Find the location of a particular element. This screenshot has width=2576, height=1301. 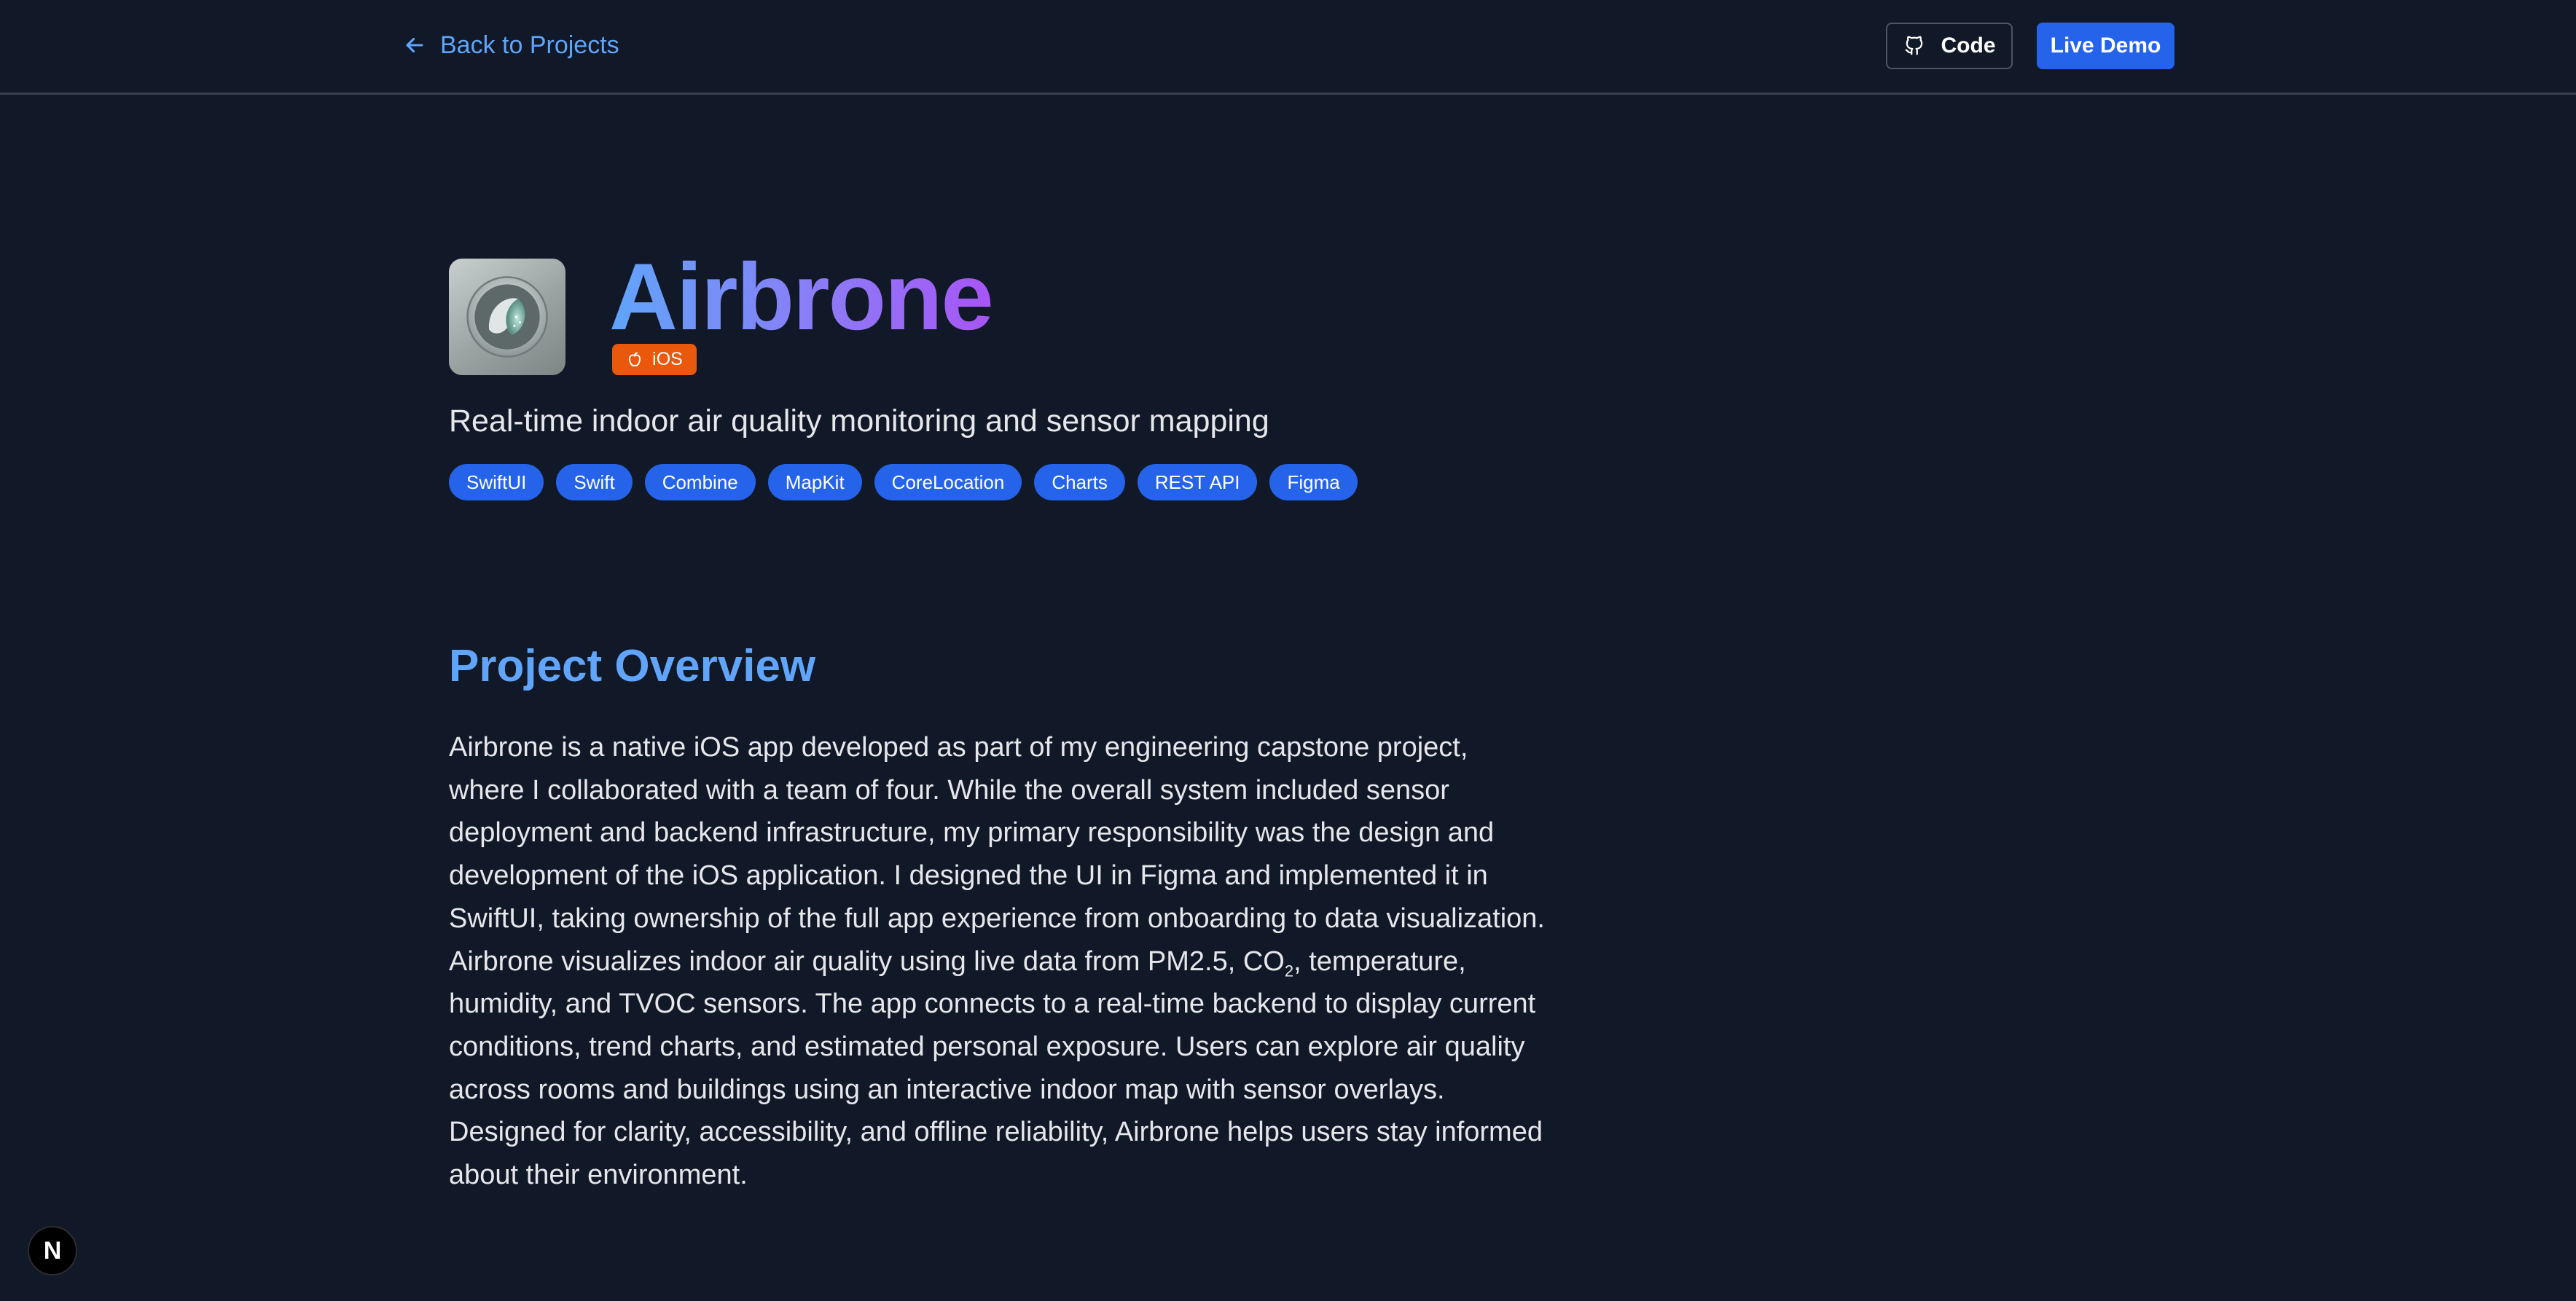

github-icon is located at coordinates (1913, 45).